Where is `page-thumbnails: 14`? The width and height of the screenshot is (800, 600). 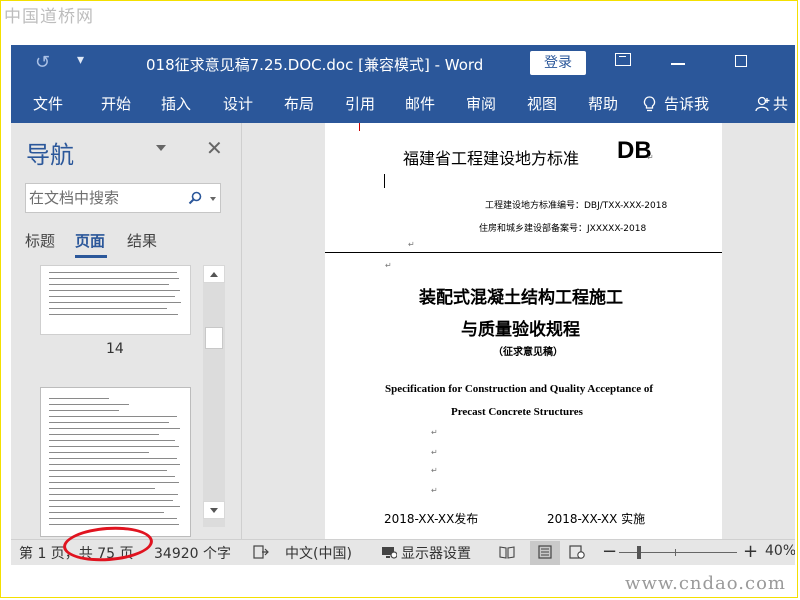
page-thumbnails: 14 is located at coordinates (106, 401).